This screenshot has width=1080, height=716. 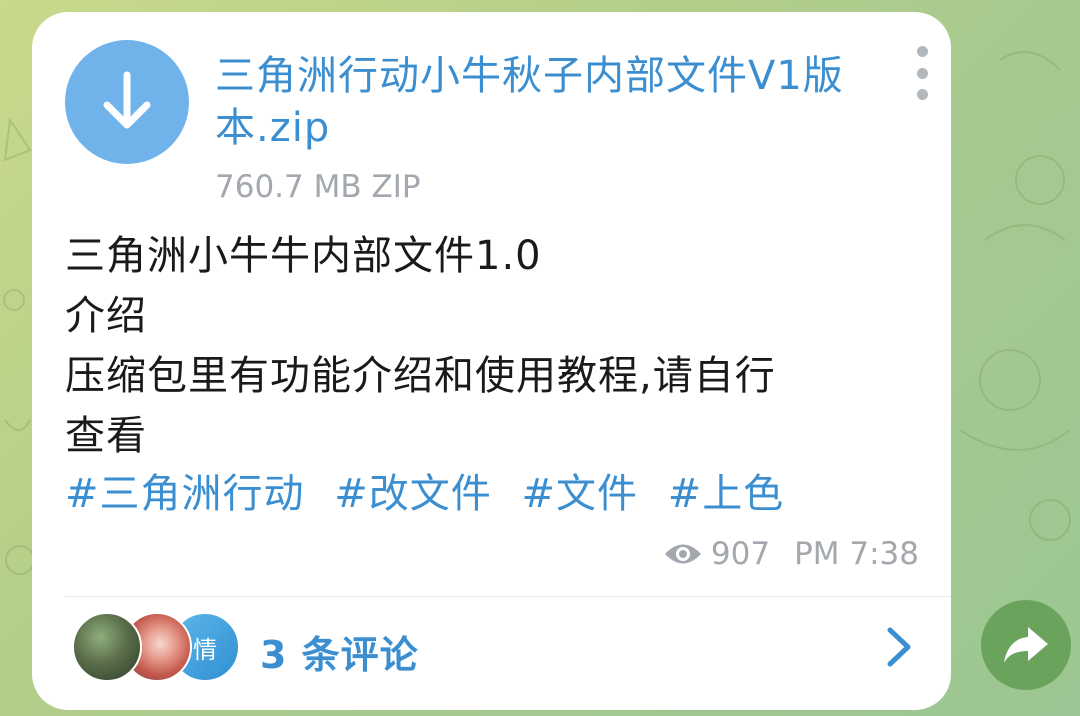 What do you see at coordinates (185, 494) in the screenshot?
I see `hashtag-link: #三角洲行动` at bounding box center [185, 494].